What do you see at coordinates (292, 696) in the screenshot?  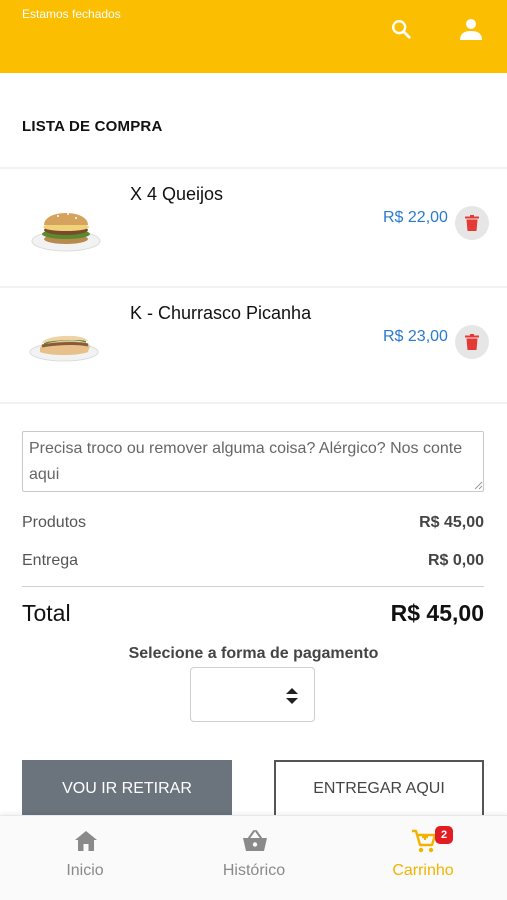 I see `select-arrows-icon` at bounding box center [292, 696].